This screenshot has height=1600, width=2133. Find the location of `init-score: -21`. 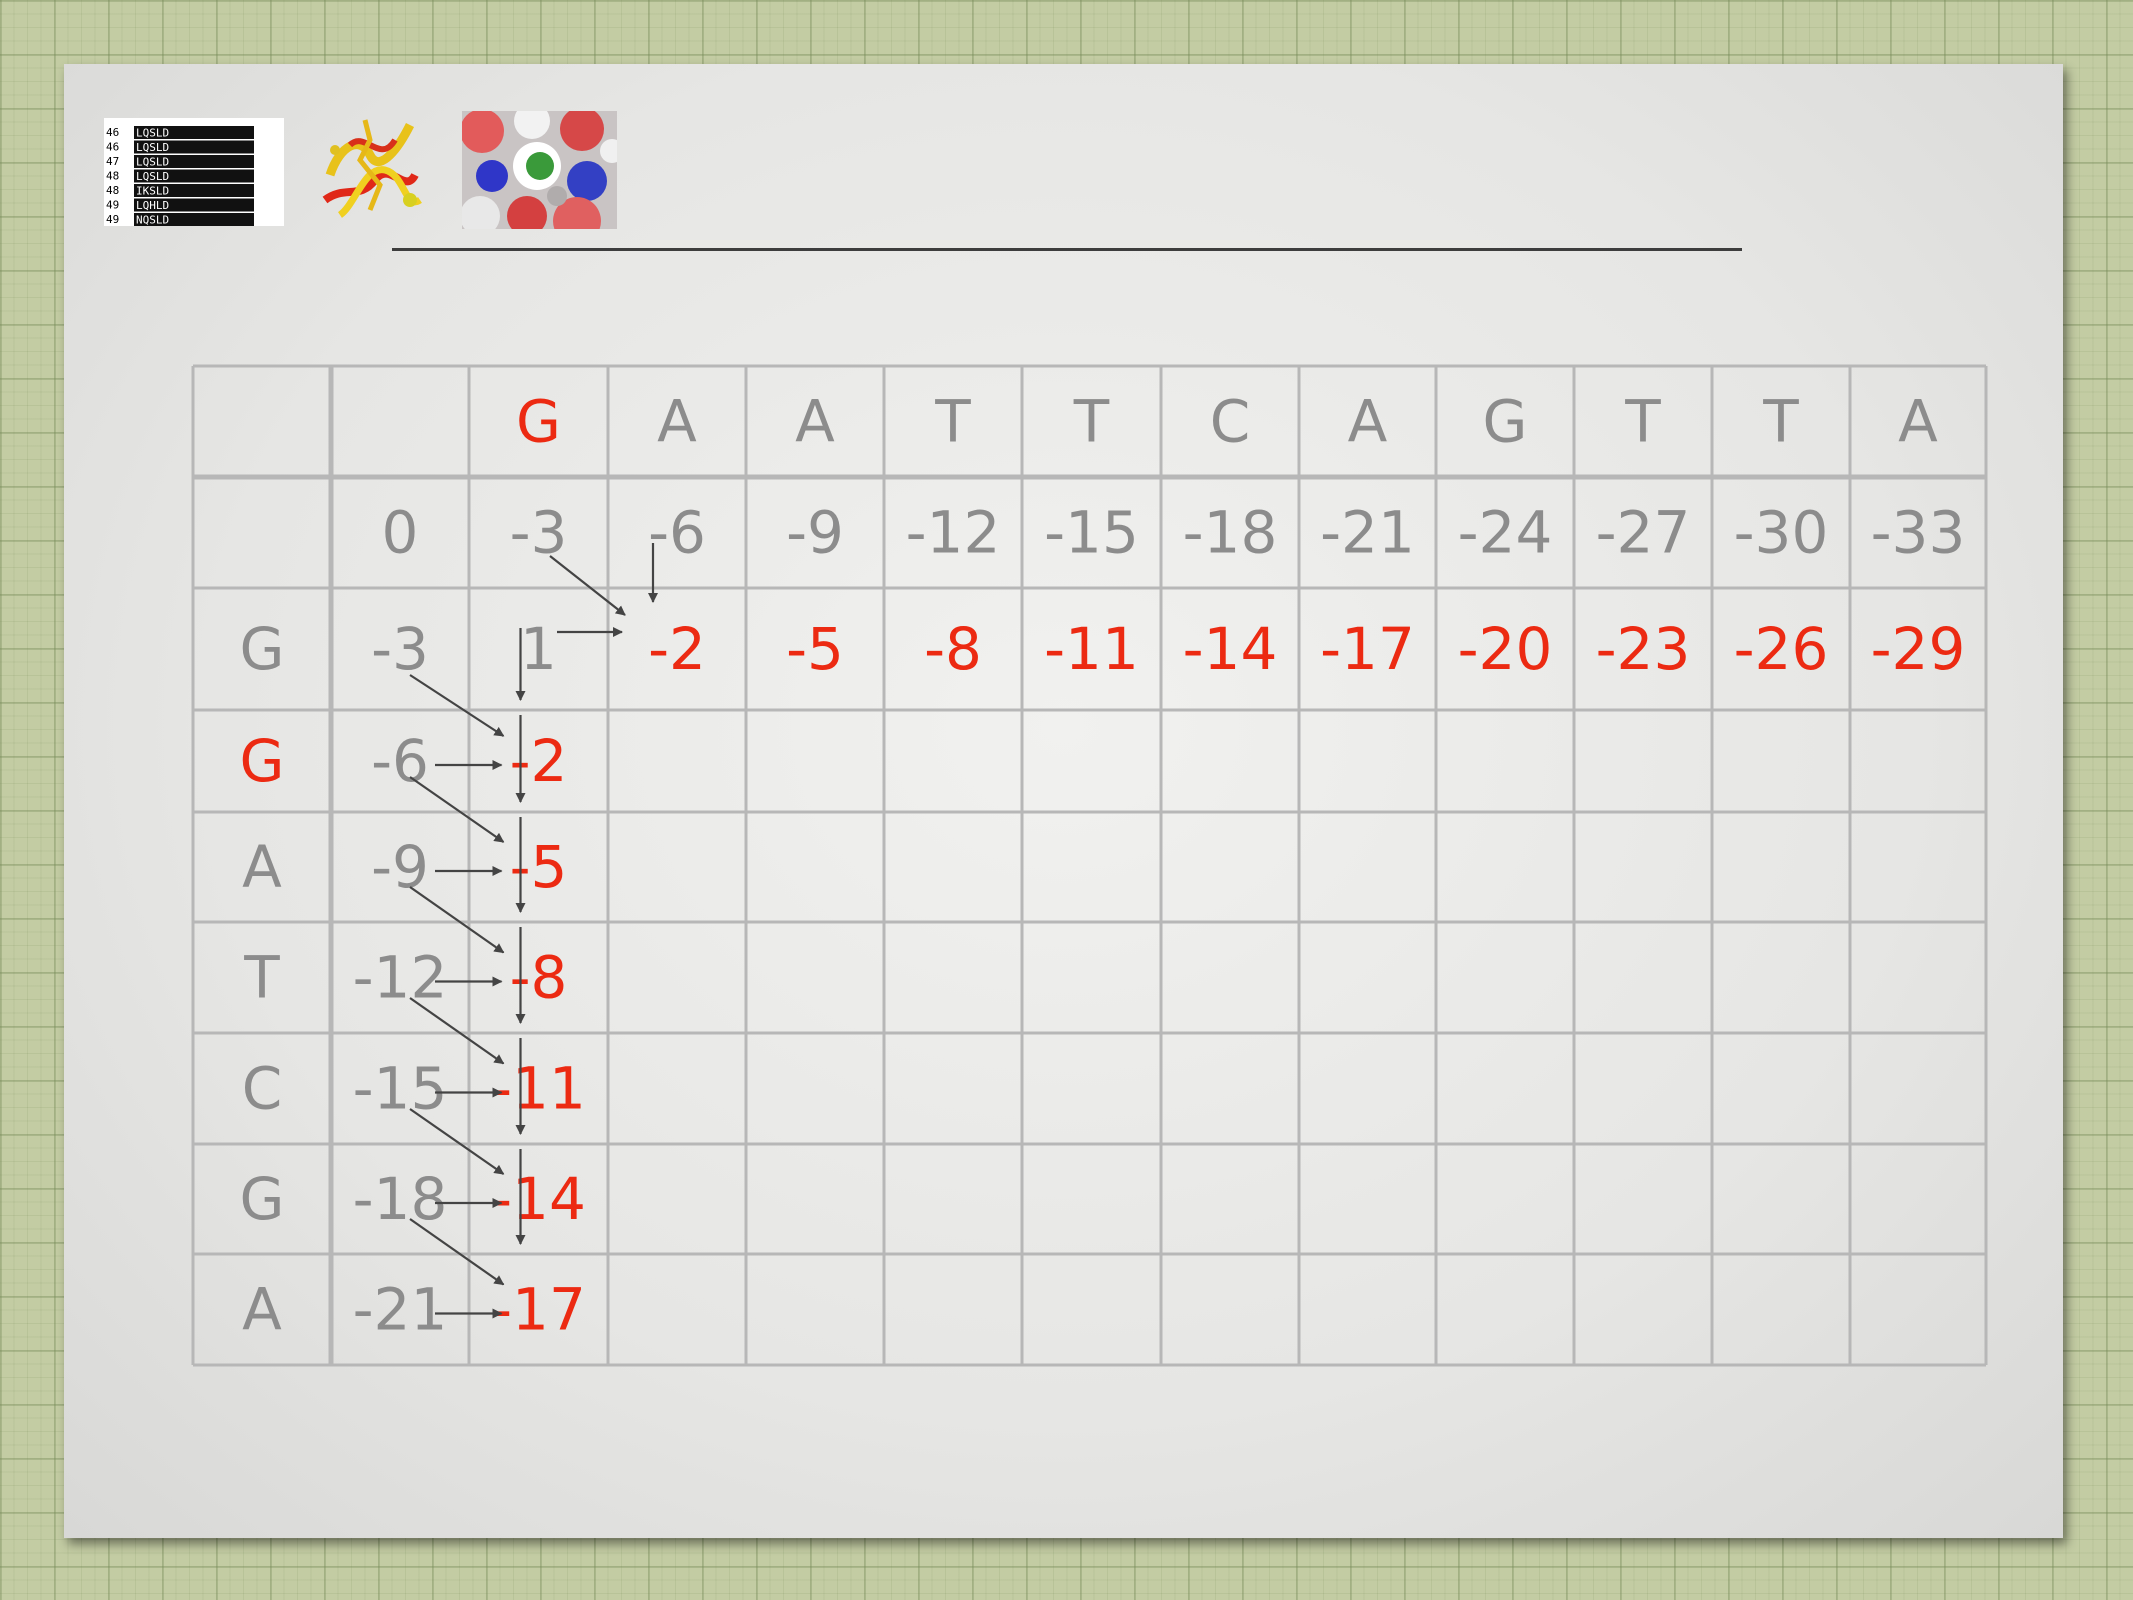

init-score: -21 is located at coordinates (1367, 533).